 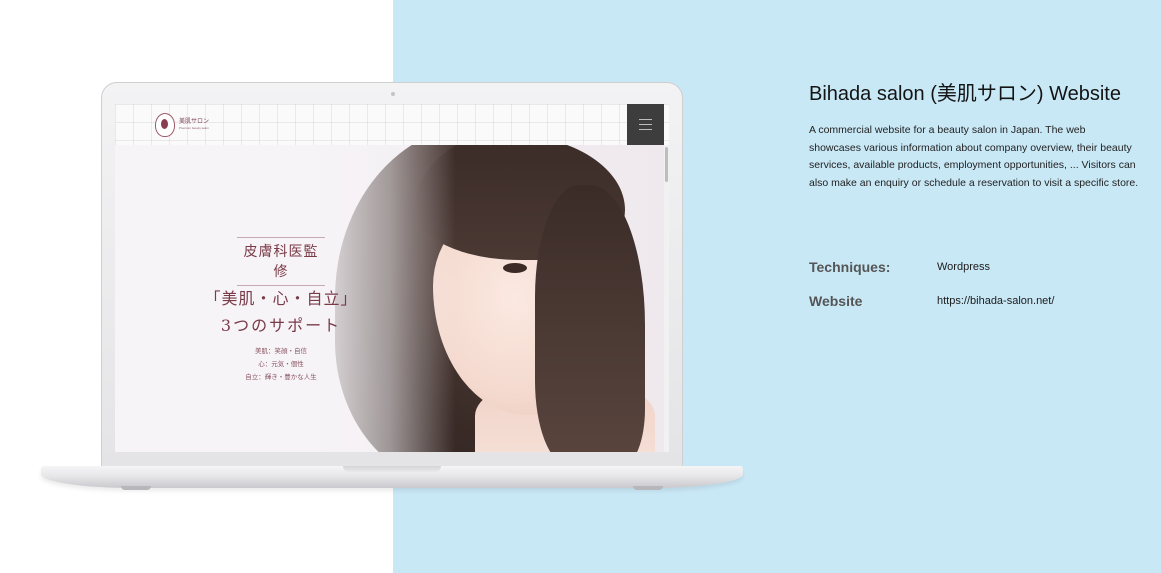 I want to click on laptop-base-notch, so click(x=392, y=469).